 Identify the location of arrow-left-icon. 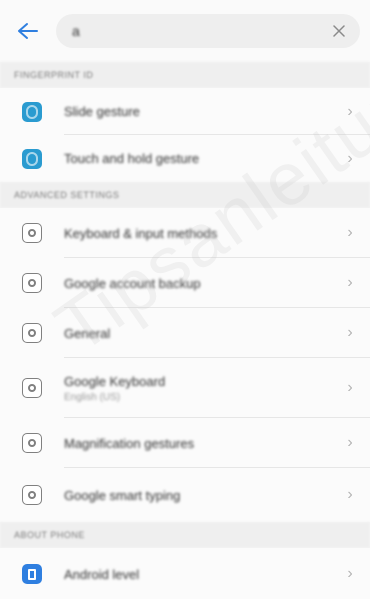
(28, 31).